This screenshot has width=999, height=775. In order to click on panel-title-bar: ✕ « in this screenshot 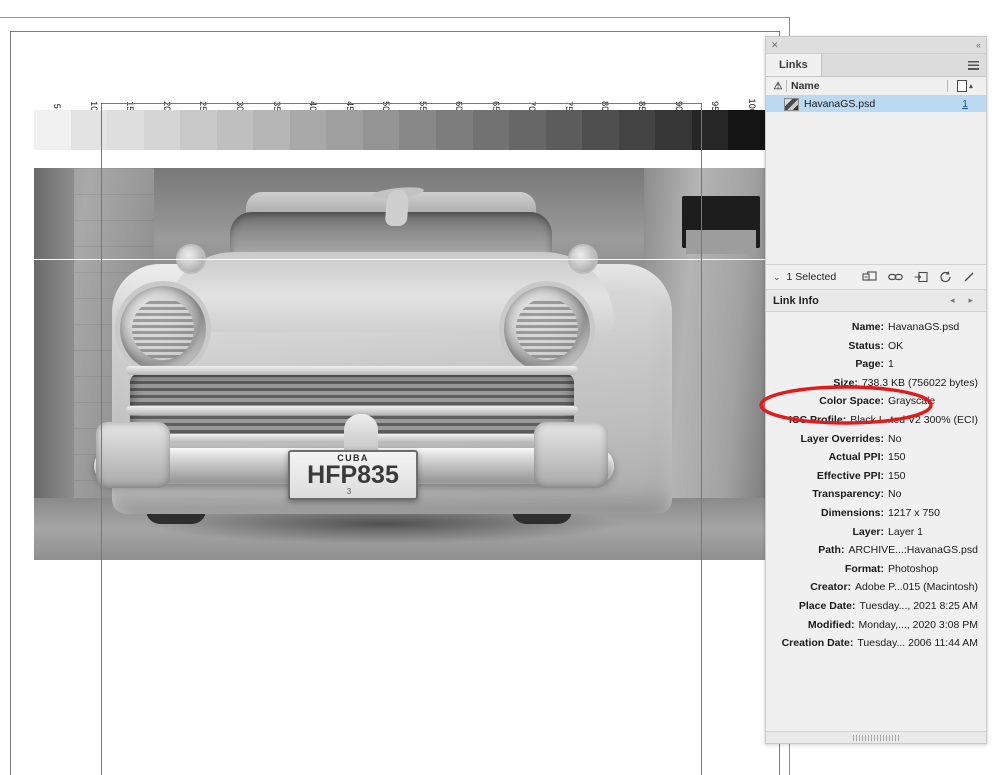, I will do `click(876, 45)`.